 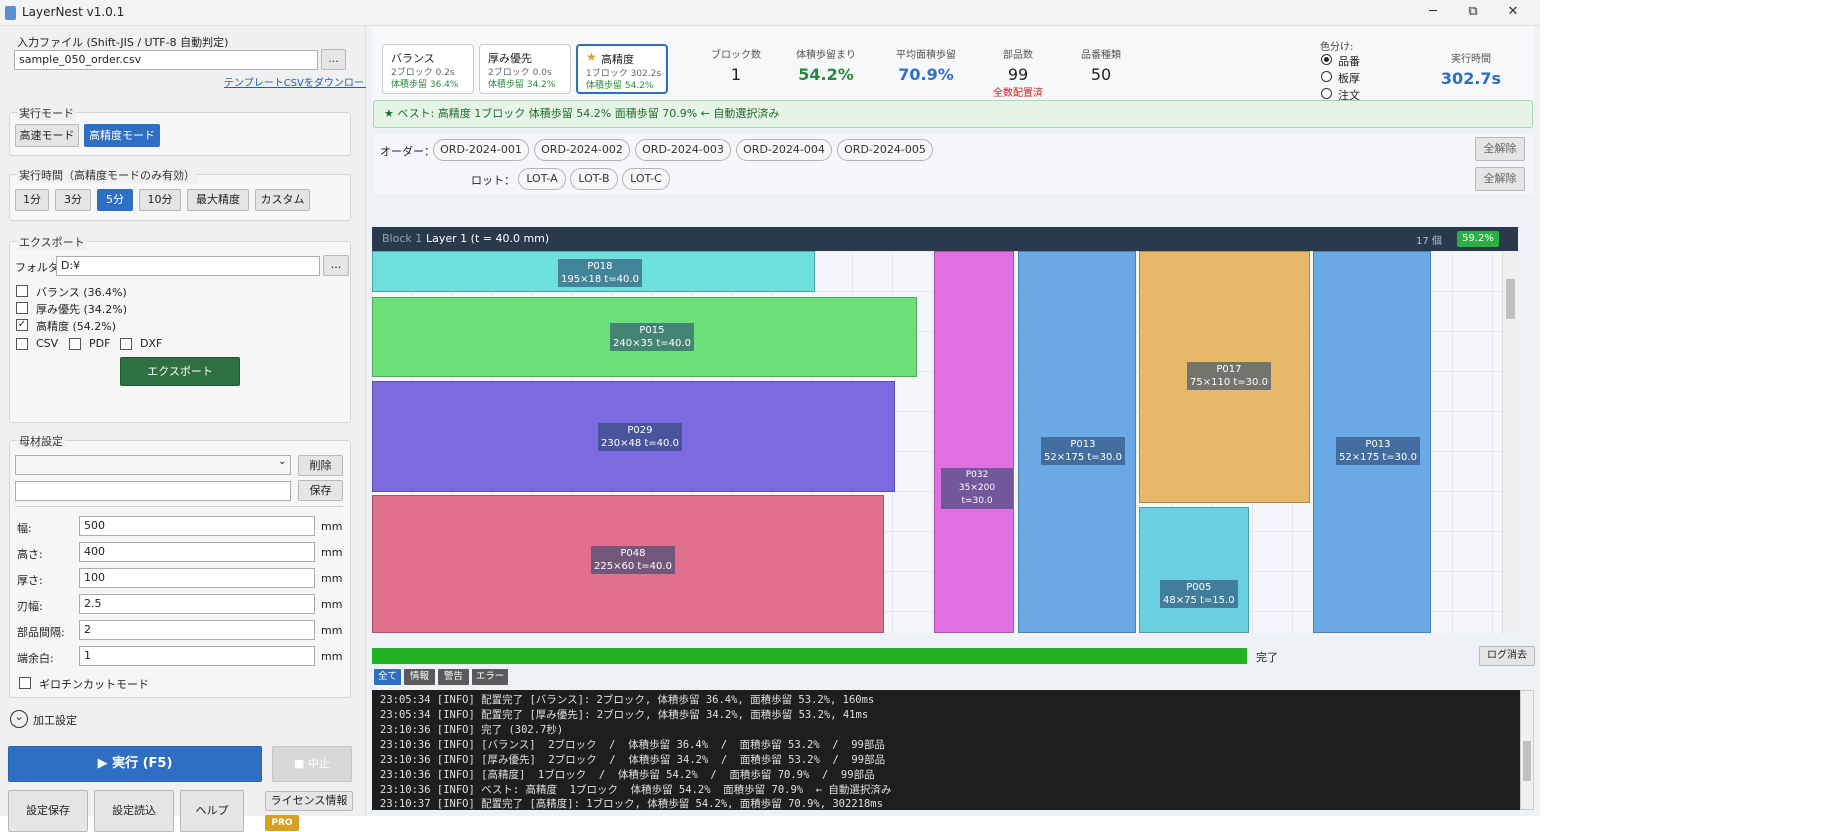 What do you see at coordinates (75, 344) in the screenshot?
I see `format-pdf-checkbox` at bounding box center [75, 344].